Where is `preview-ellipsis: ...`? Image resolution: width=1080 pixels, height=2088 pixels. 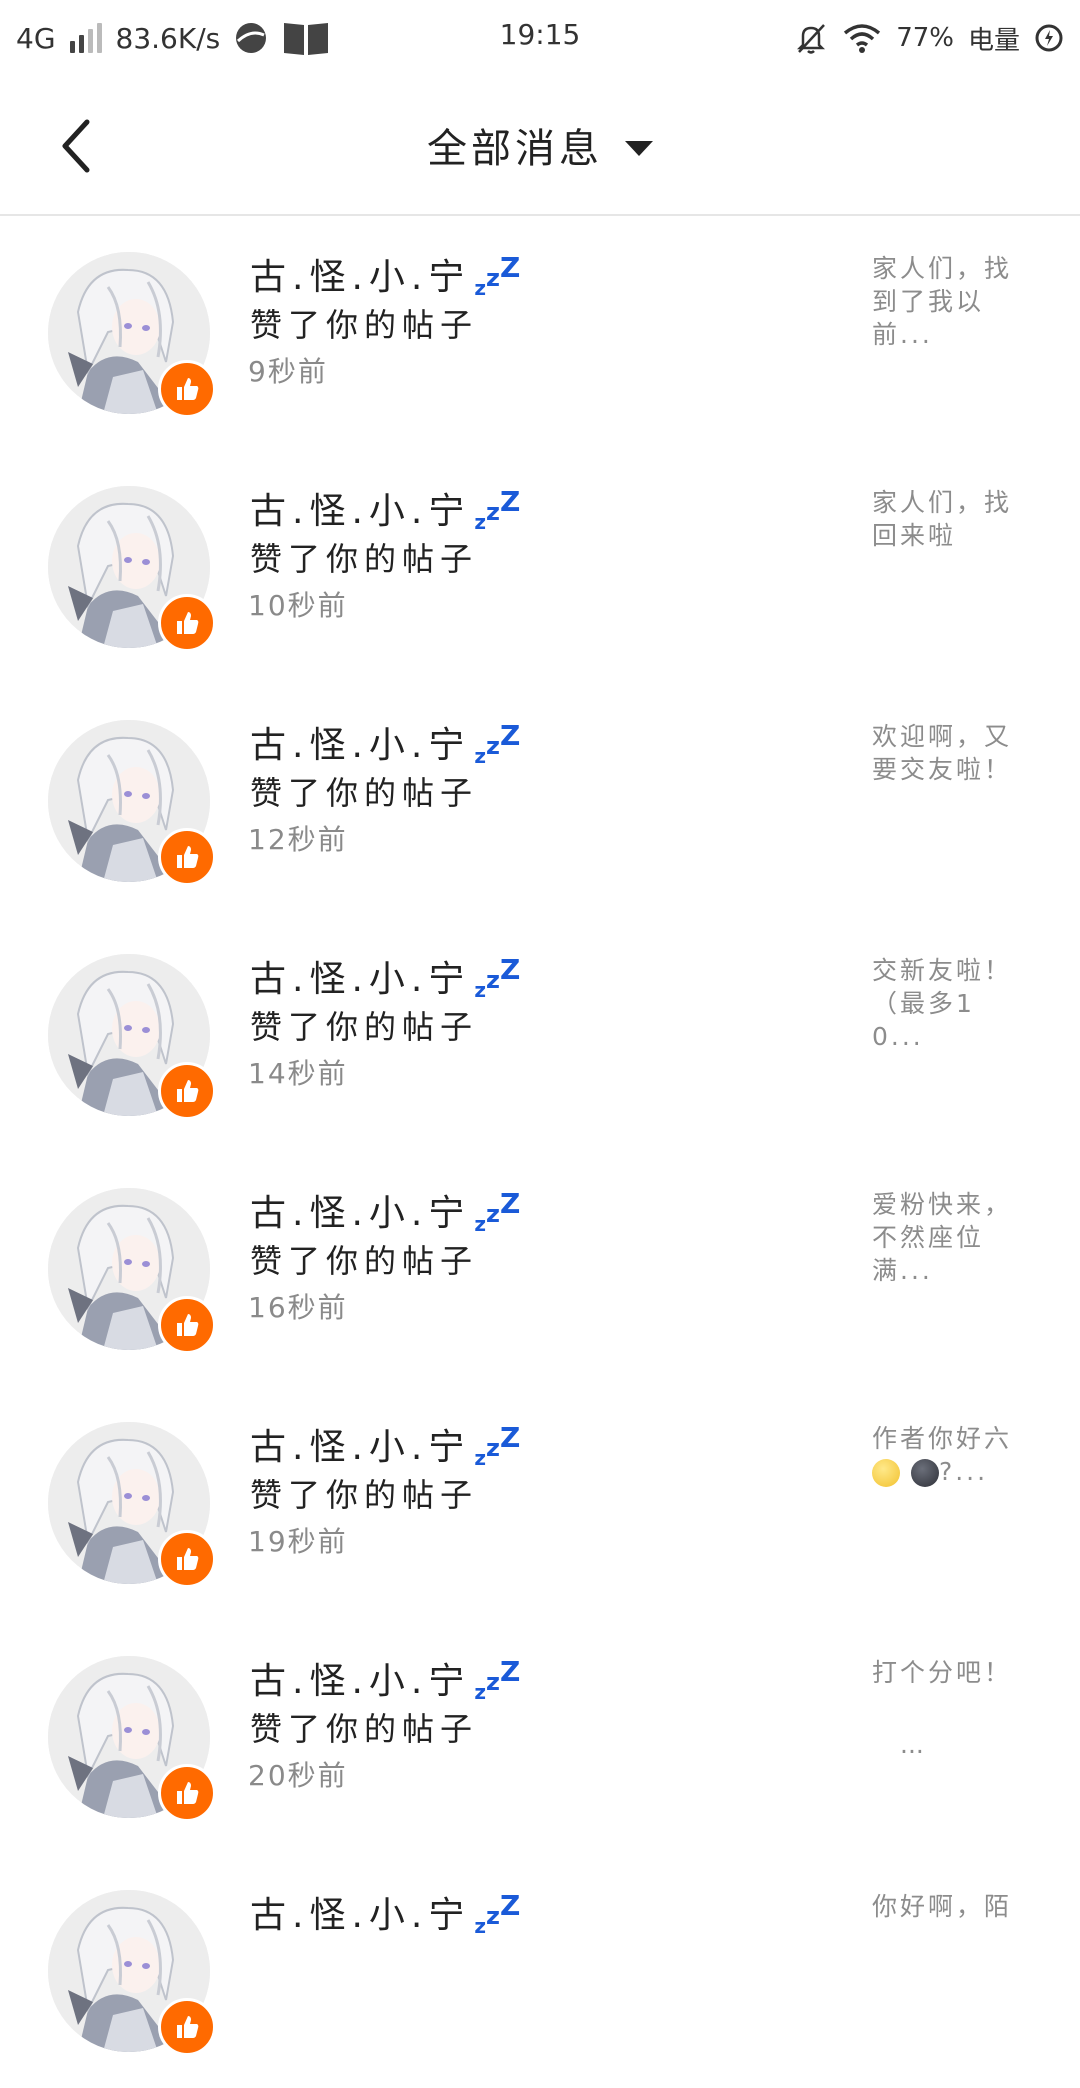 preview-ellipsis: ... is located at coordinates (912, 1744).